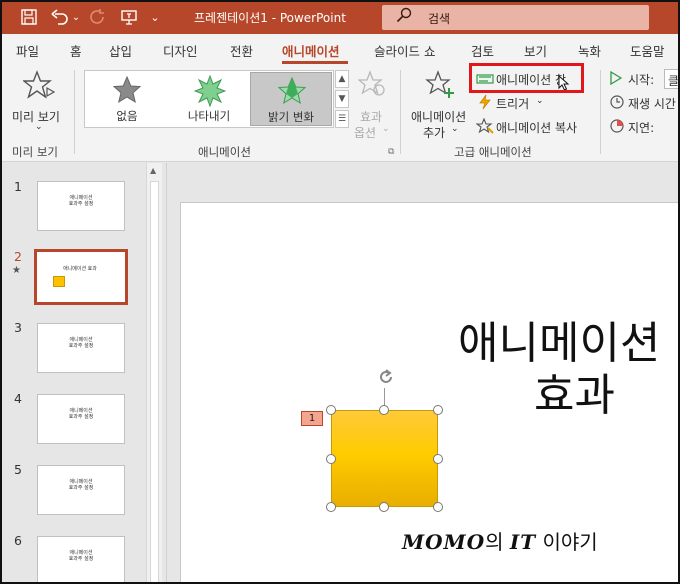 Image resolution: width=680 pixels, height=584 pixels. I want to click on delay-label: 지연:, so click(641, 128).